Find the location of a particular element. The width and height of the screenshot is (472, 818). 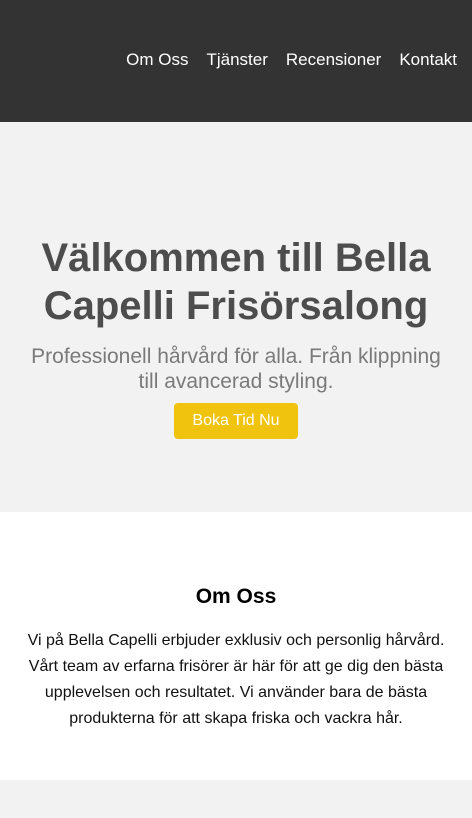

nav-link-om-oss: Om Oss is located at coordinates (157, 60).